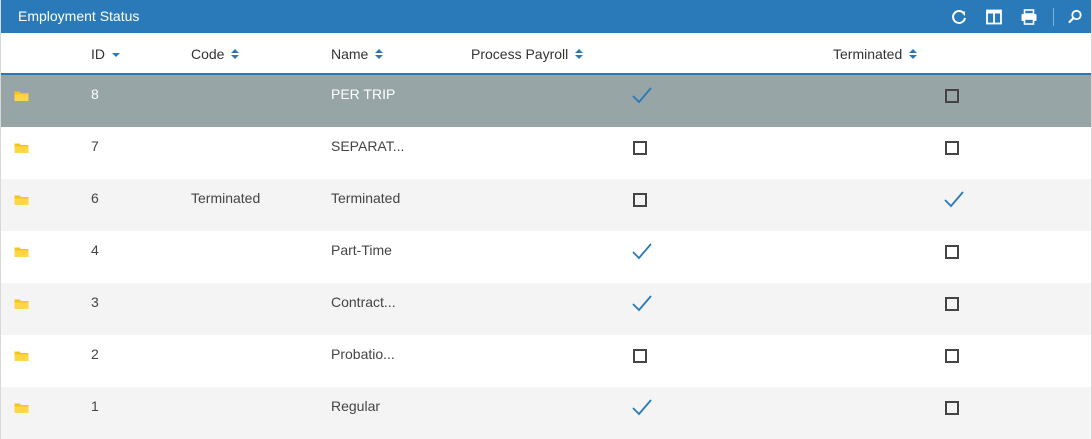 Image resolution: width=1092 pixels, height=439 pixels. What do you see at coordinates (95, 198) in the screenshot?
I see `cell-id: 6` at bounding box center [95, 198].